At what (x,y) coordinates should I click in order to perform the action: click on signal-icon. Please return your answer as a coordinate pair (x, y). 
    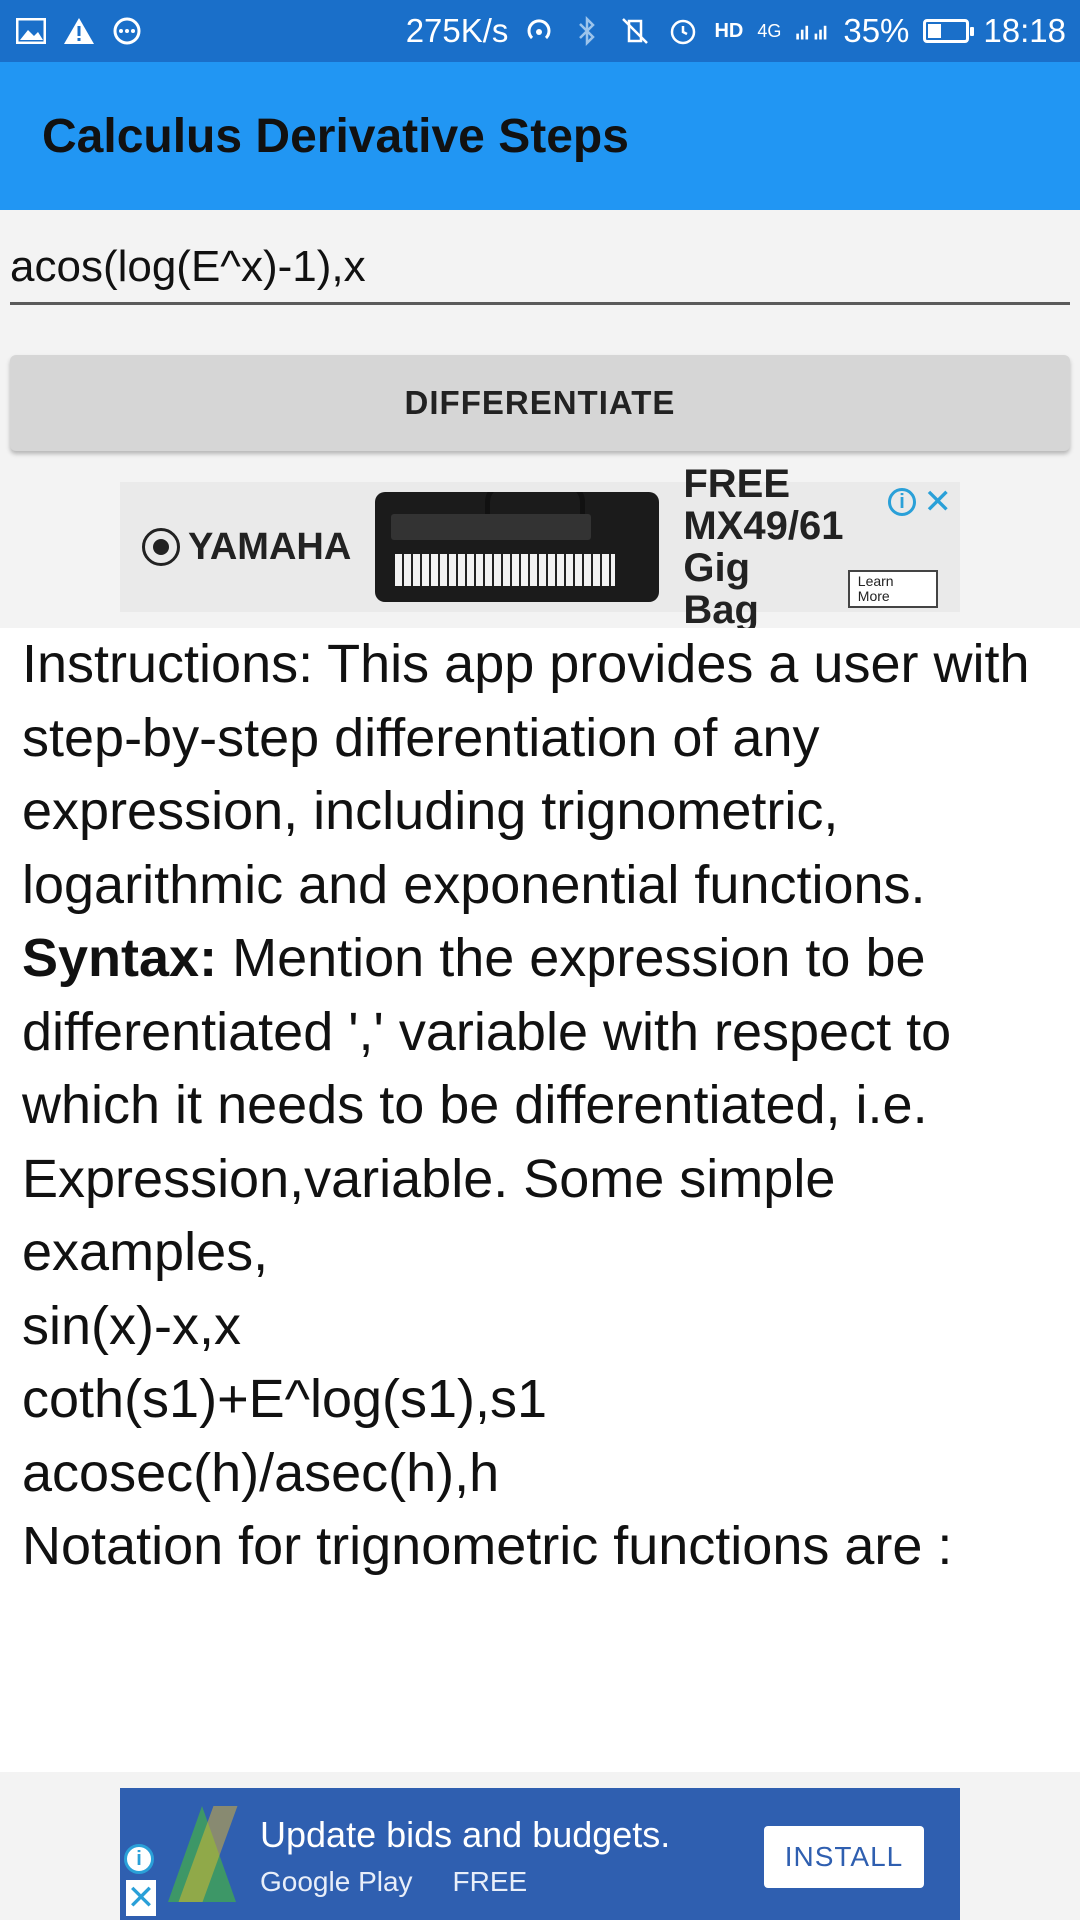
    Looking at the image, I should click on (812, 31).